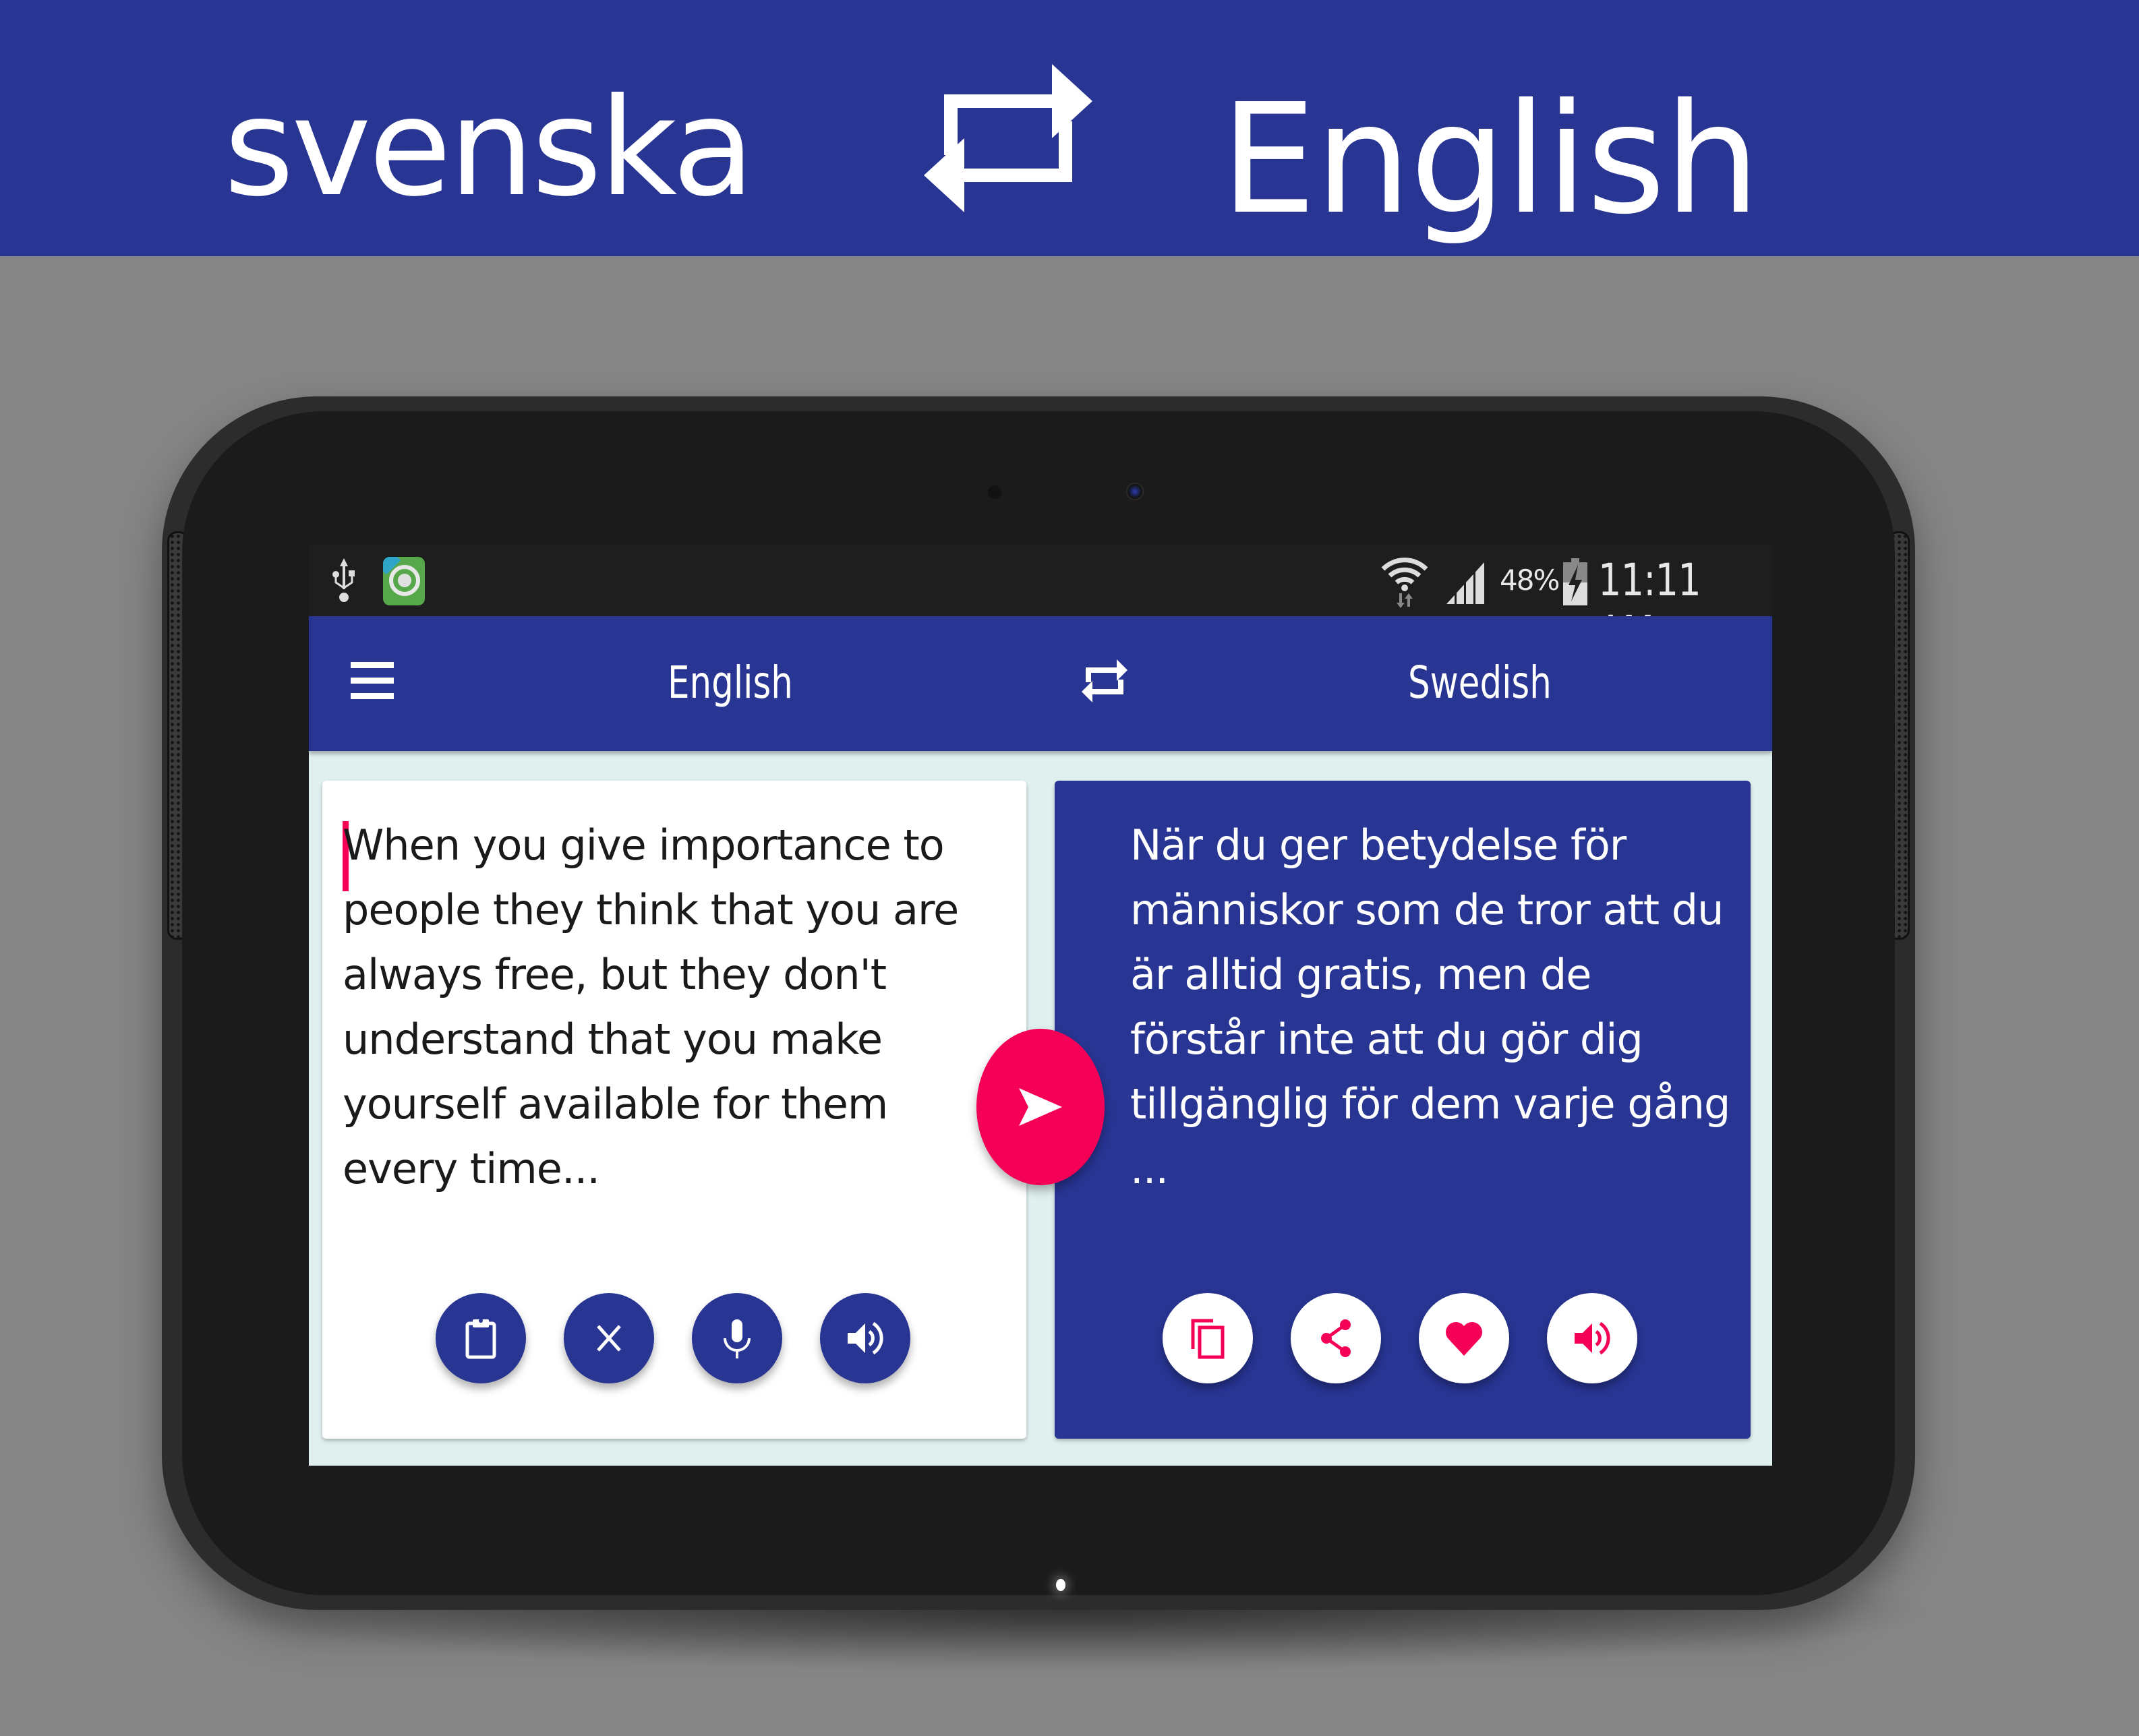  Describe the element at coordinates (673, 1338) in the screenshot. I see `input-actions` at that location.